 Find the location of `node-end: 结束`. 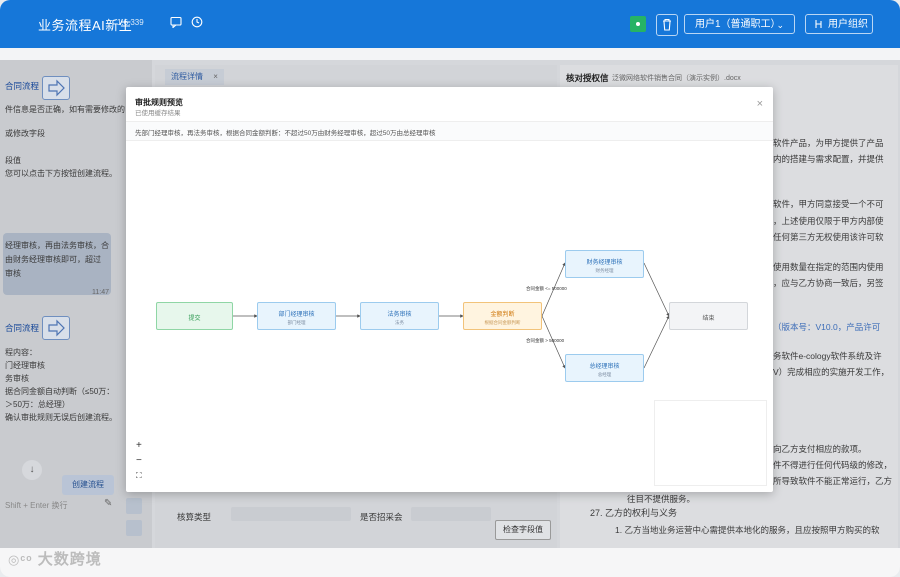

node-end: 结束 is located at coordinates (708, 316).